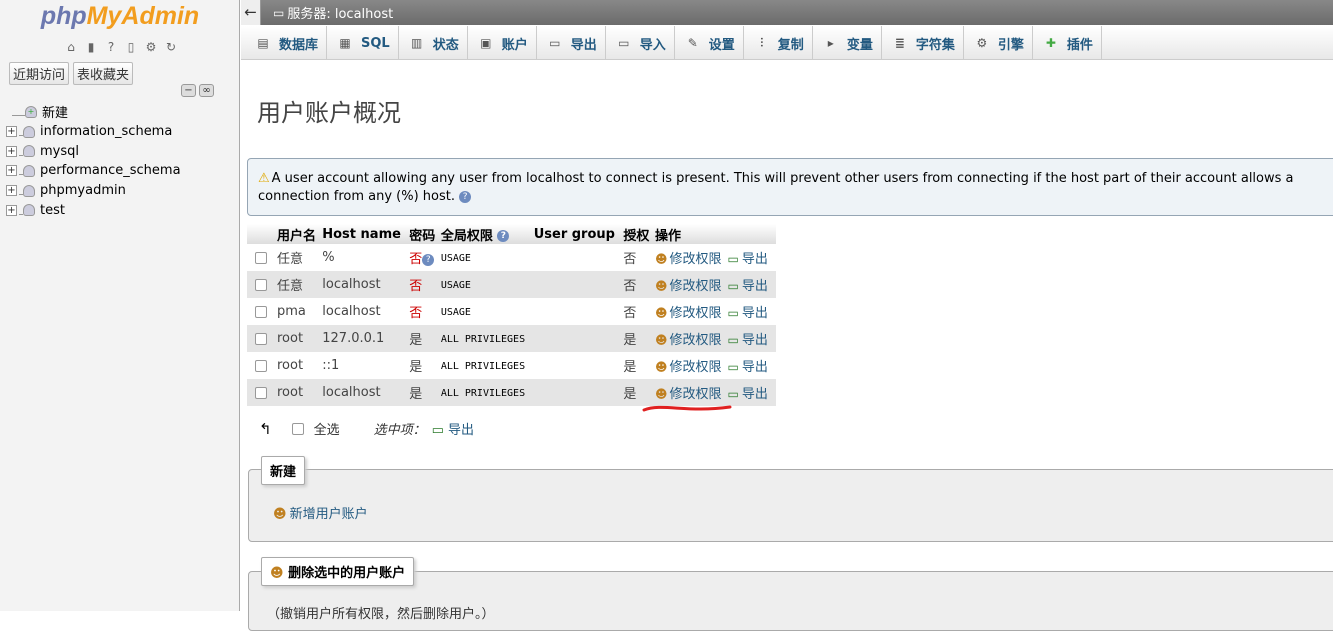 This screenshot has width=1333, height=631. I want to click on collapse-all-icon: −, so click(188, 90).